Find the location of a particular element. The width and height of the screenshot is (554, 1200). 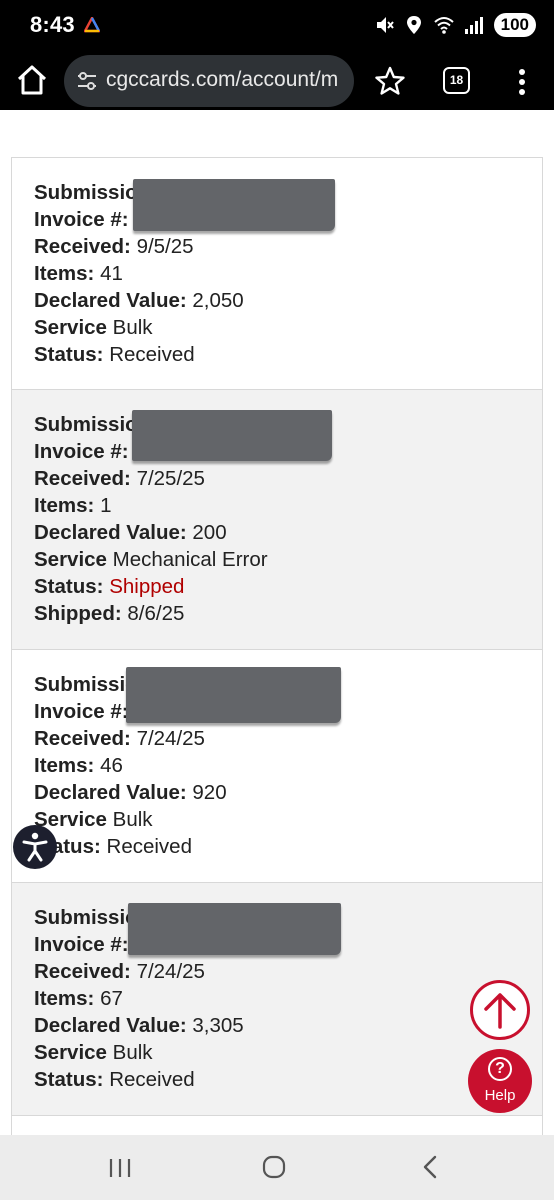

address-bar: cgccards.com/account/m is located at coordinates (209, 81).